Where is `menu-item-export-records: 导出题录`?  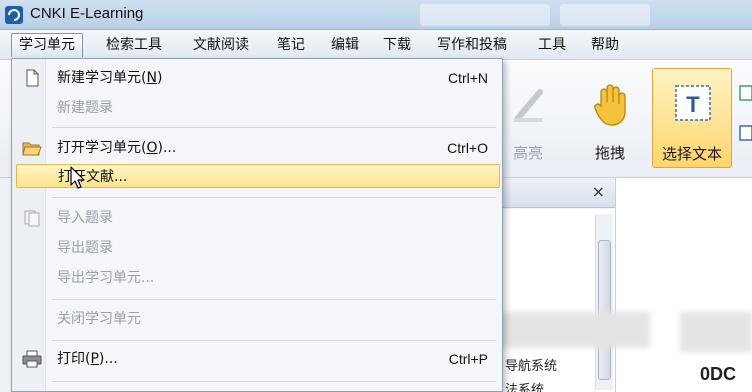
menu-item-export-records: 导出题录 is located at coordinates (258, 248).